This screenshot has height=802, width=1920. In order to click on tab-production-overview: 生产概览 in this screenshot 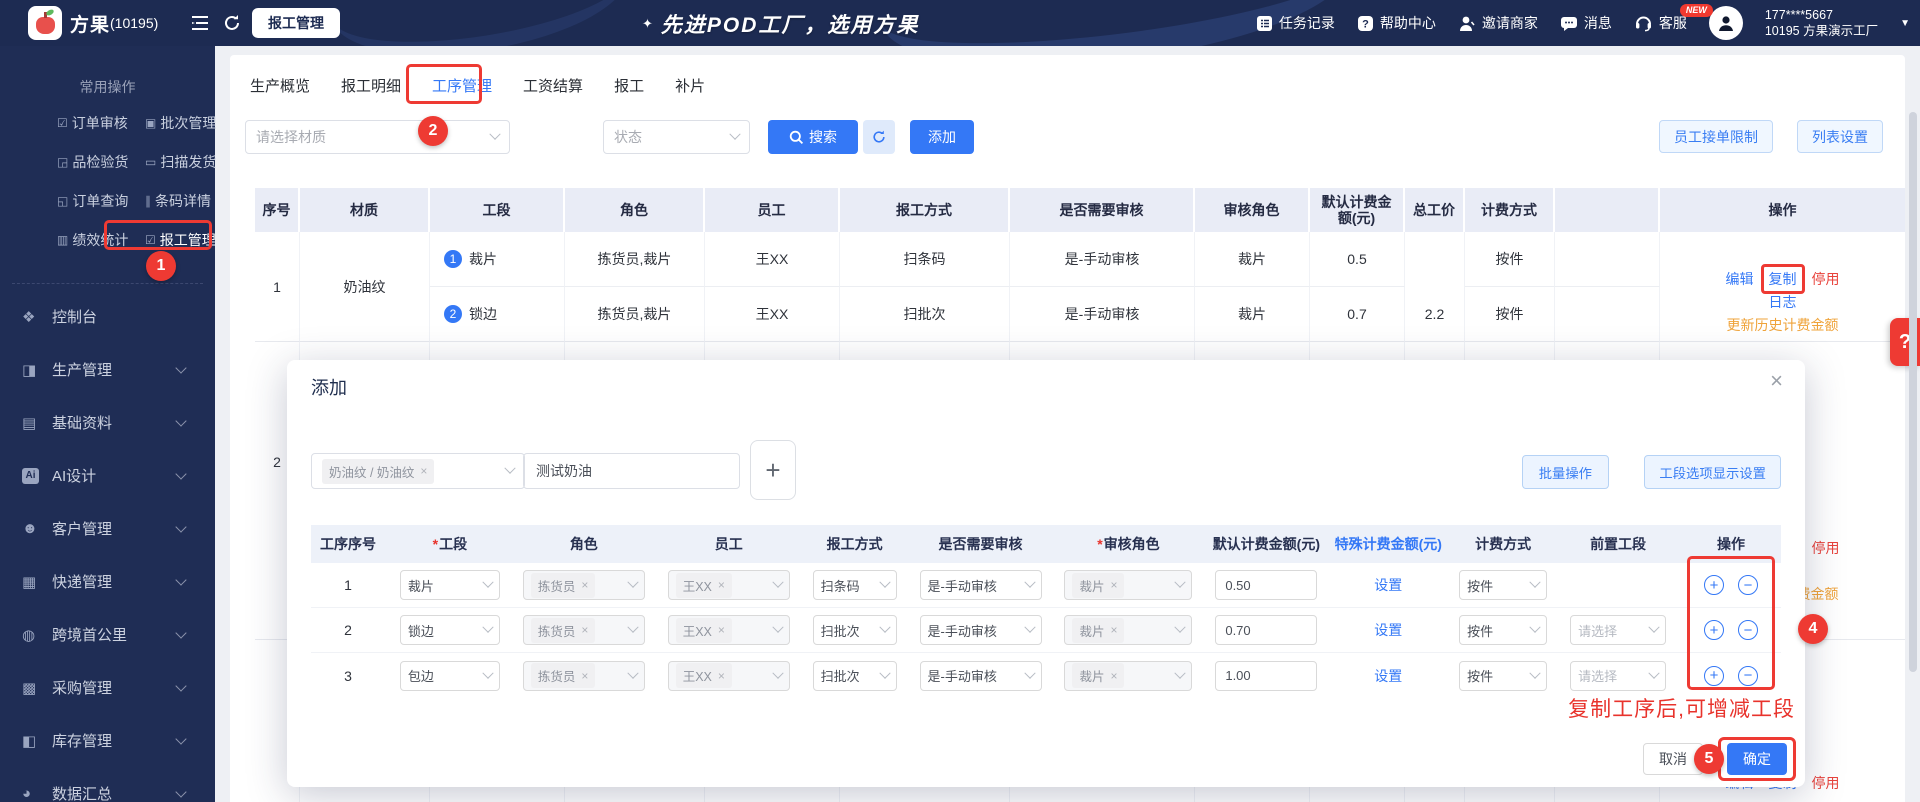, I will do `click(280, 85)`.